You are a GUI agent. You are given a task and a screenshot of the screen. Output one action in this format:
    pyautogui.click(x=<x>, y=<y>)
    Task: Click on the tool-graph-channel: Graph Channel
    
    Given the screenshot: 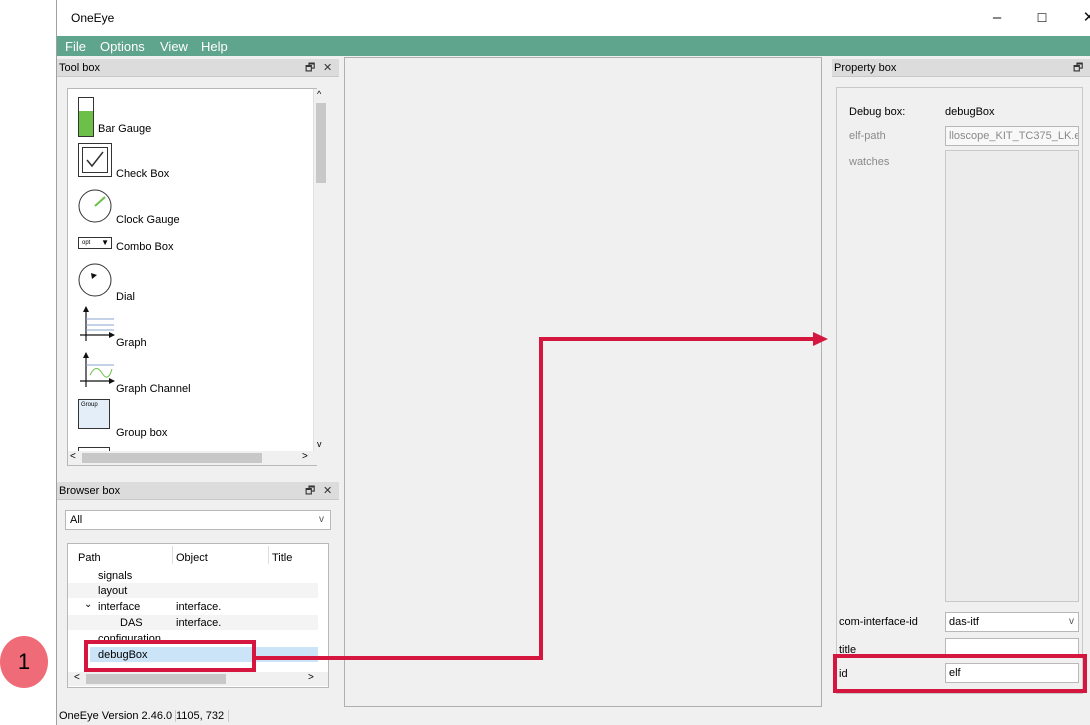 What is the action you would take?
    pyautogui.click(x=158, y=373)
    